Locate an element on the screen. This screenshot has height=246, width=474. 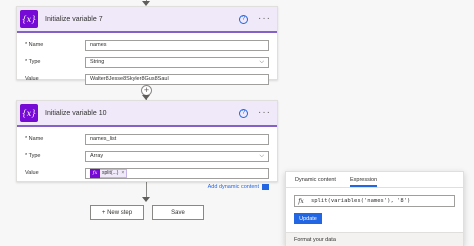
expression-text: split(variables('names'), '8') is located at coordinates (361, 201).